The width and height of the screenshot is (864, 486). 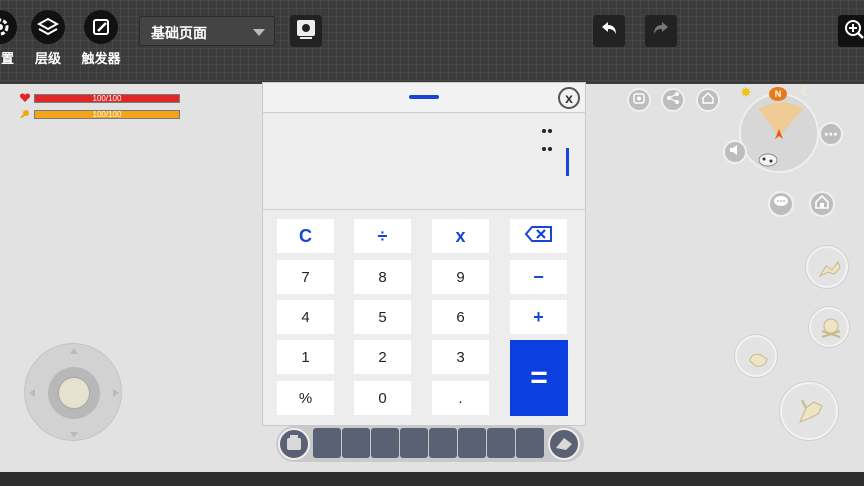 What do you see at coordinates (538, 277) in the screenshot?
I see `key-minus: −` at bounding box center [538, 277].